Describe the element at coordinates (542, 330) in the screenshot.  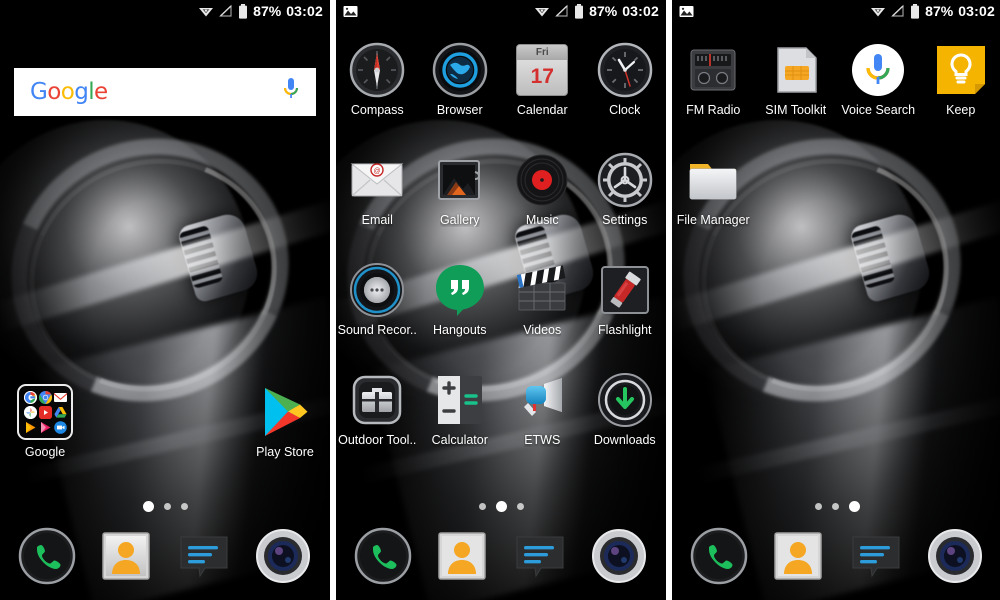
I see `app-label: Videos` at that location.